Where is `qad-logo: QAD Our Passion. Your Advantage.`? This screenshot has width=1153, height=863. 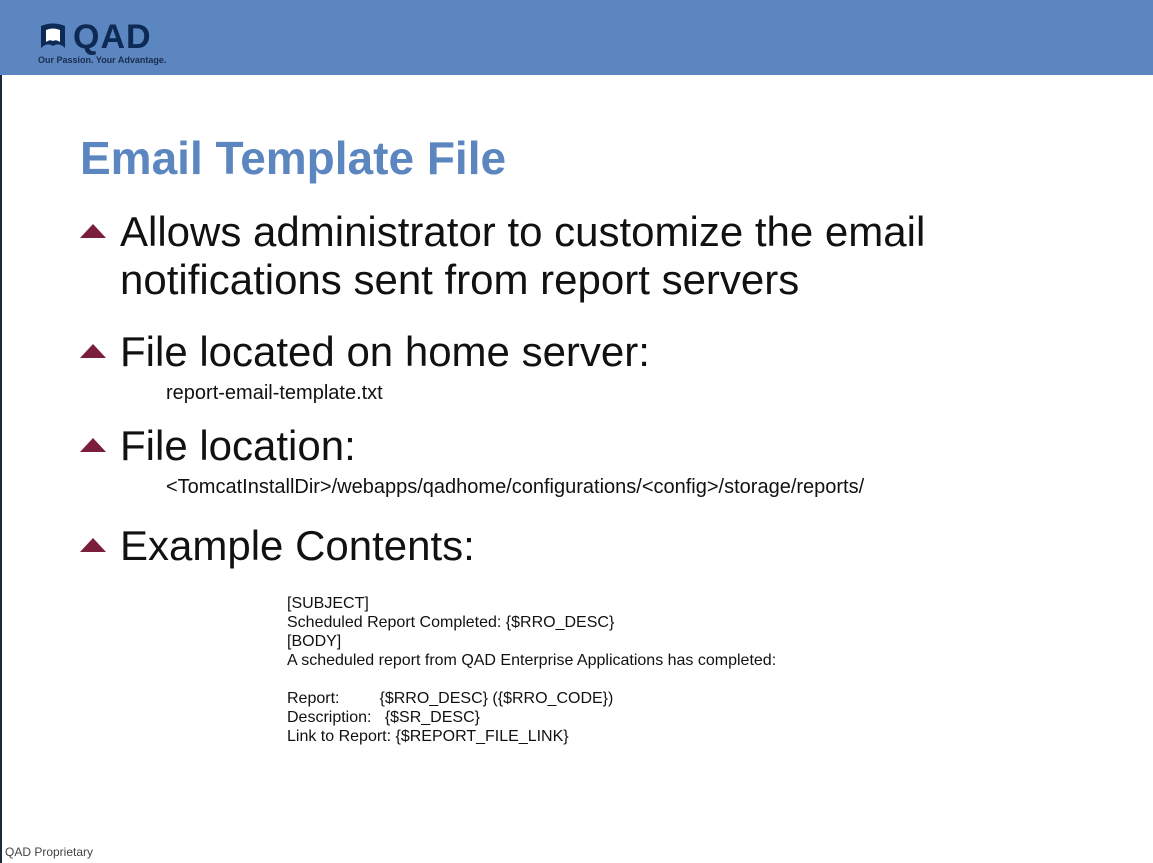 qad-logo: QAD Our Passion. Your Advantage. is located at coordinates (108, 42).